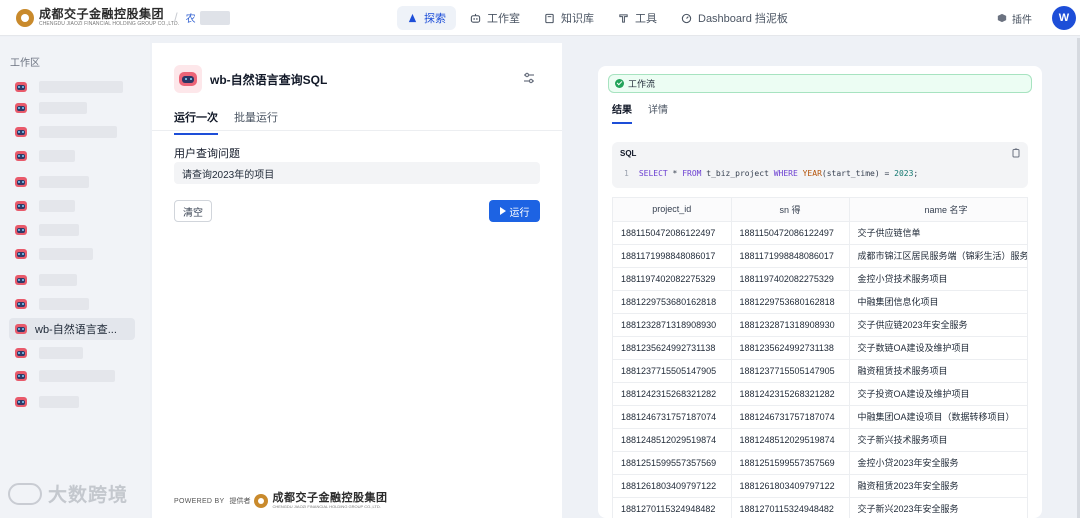 This screenshot has height=518, width=1080. I want to click on workspace-switcher: 农, so click(208, 17).